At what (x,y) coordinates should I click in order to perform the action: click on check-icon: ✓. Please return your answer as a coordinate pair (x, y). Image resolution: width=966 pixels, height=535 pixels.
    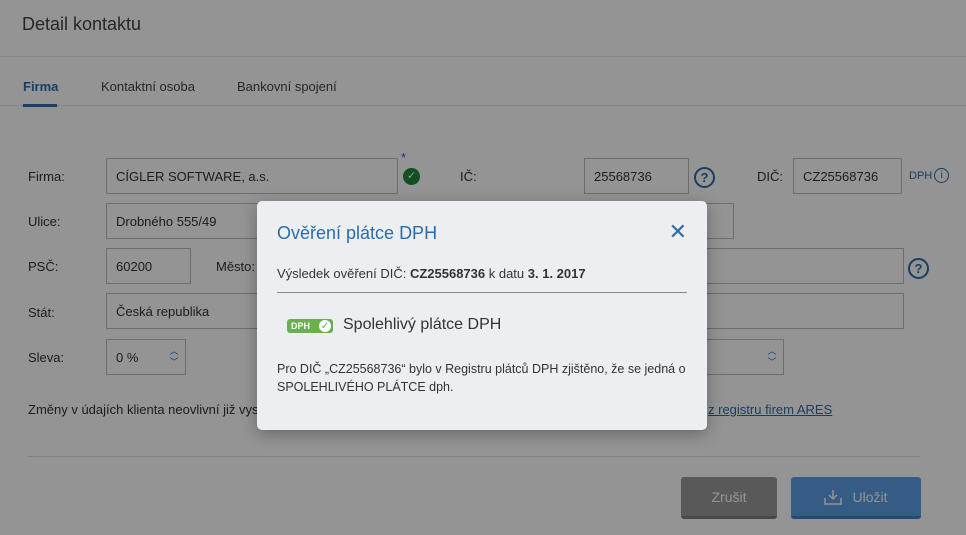
    Looking at the image, I should click on (325, 326).